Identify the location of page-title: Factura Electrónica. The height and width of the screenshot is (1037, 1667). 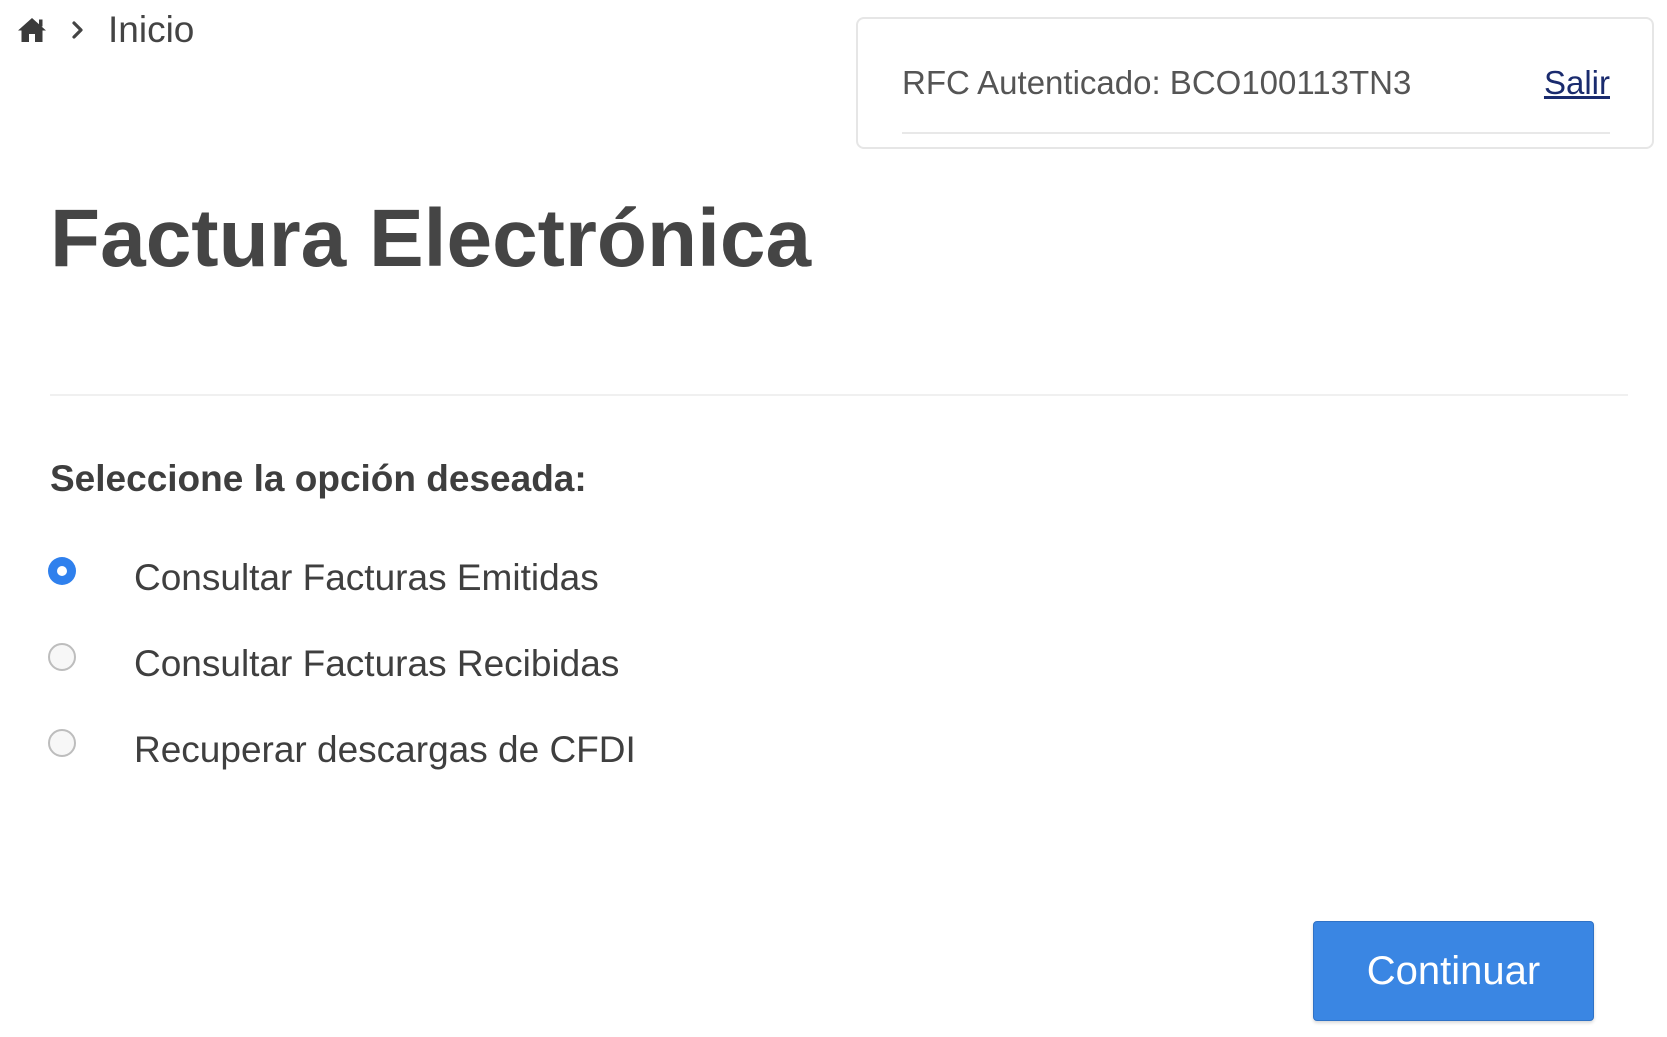
(431, 238).